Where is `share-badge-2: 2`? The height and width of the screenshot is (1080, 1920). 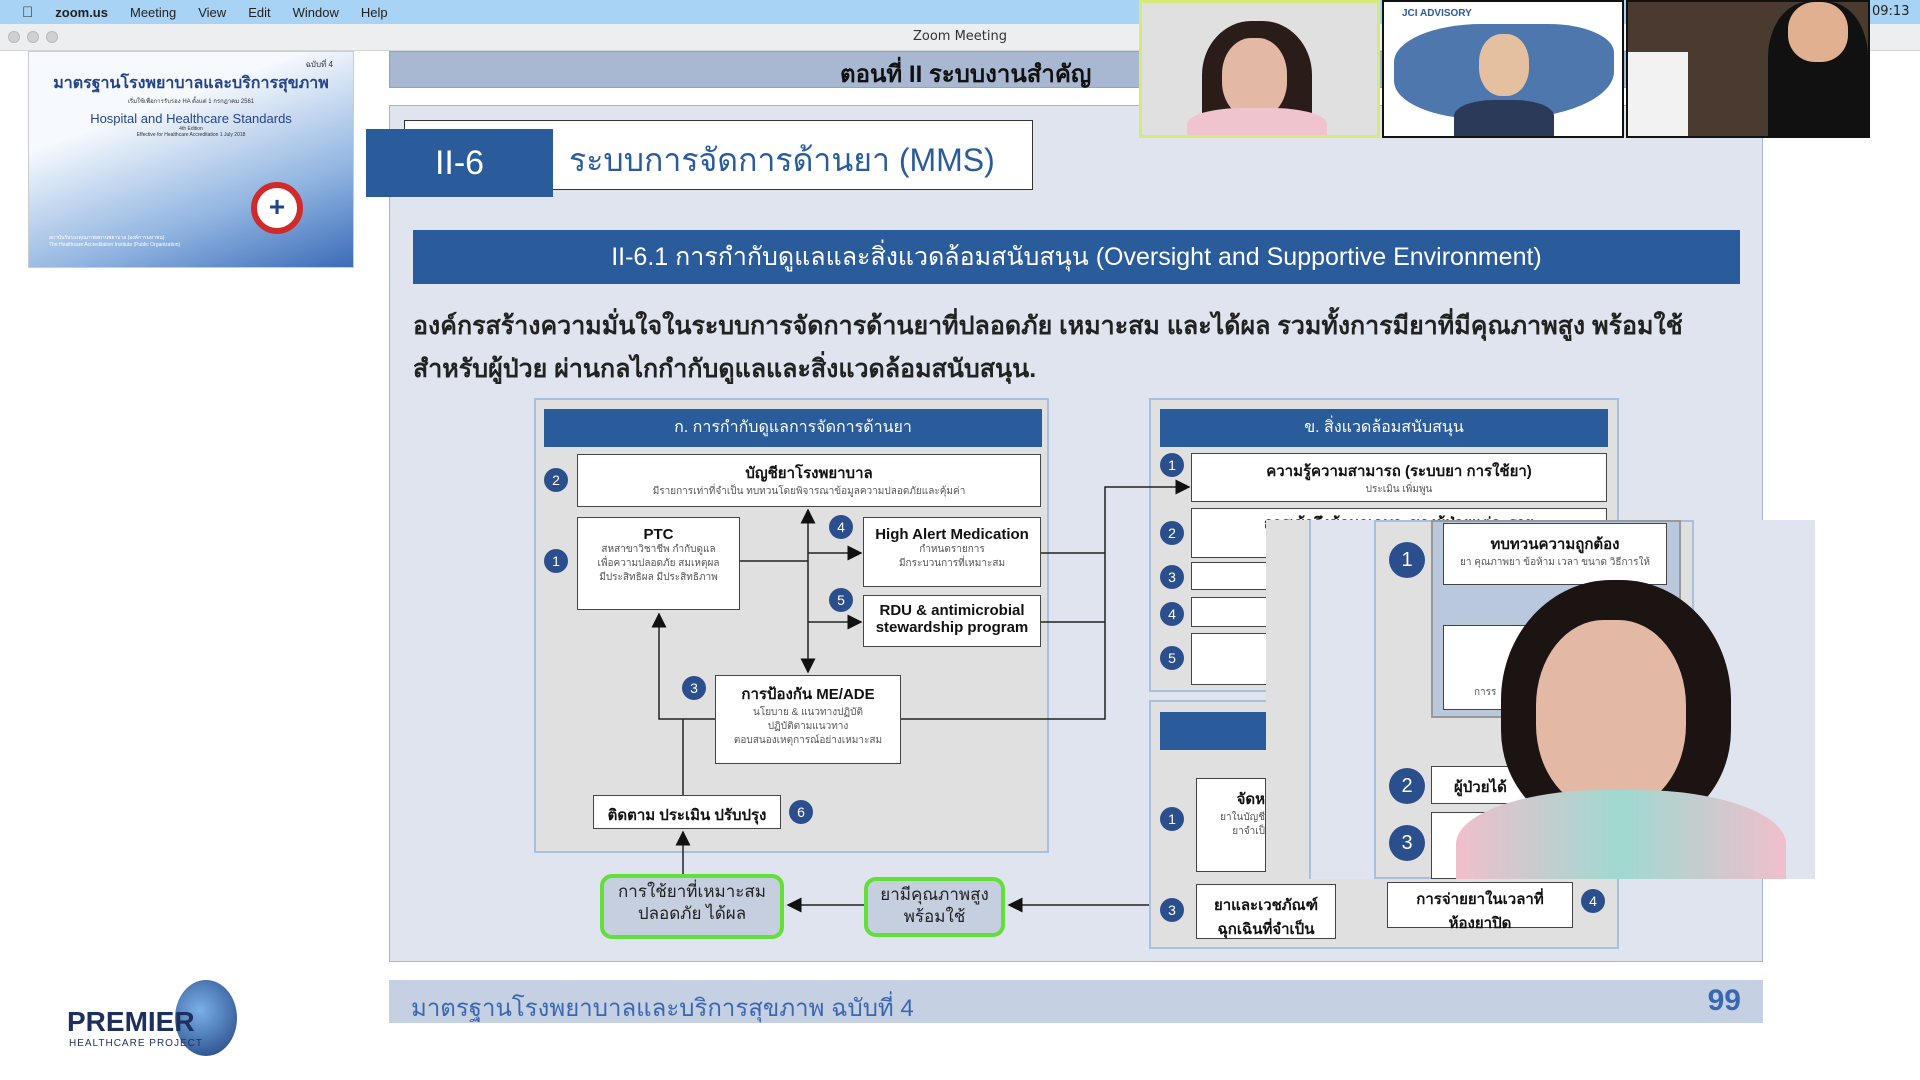 share-badge-2: 2 is located at coordinates (1407, 786).